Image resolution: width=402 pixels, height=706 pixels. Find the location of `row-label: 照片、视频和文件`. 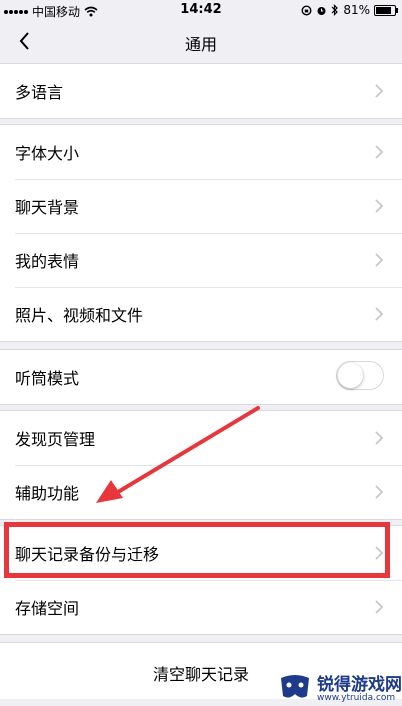

row-label: 照片、视频和文件 is located at coordinates (79, 315).